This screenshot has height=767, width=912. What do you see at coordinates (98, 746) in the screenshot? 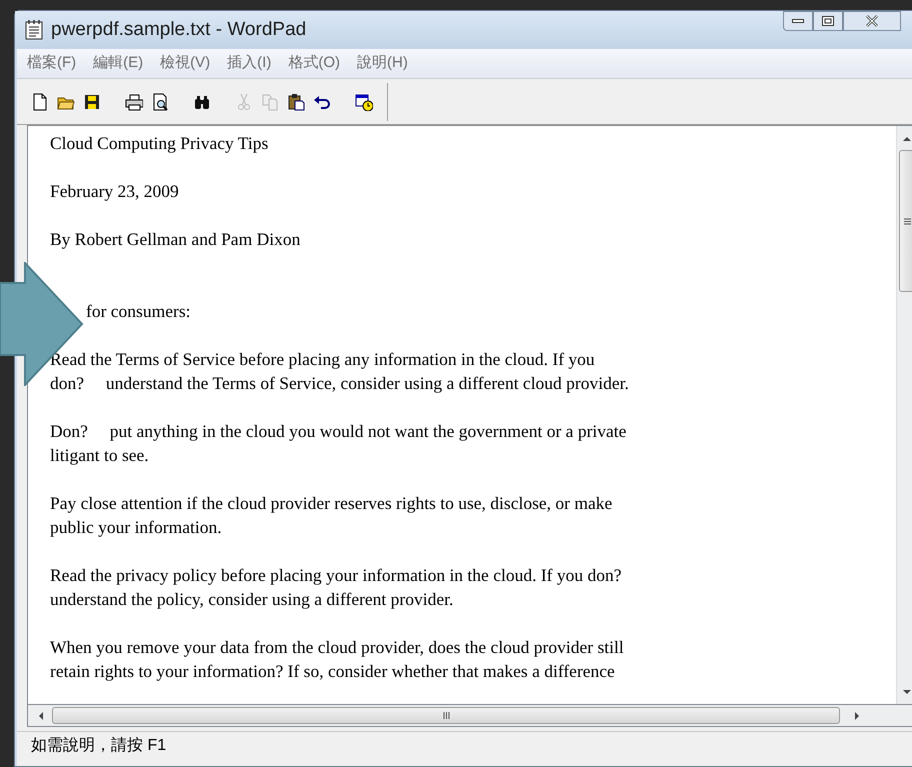
I see `status-text: 如需說明，請按 F1` at bounding box center [98, 746].